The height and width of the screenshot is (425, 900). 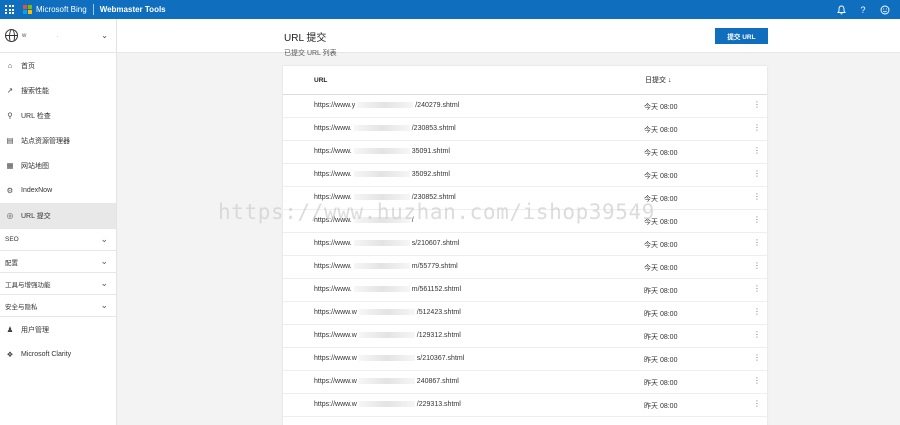 I want to click on app-launcher-icon, so click(x=9, y=9).